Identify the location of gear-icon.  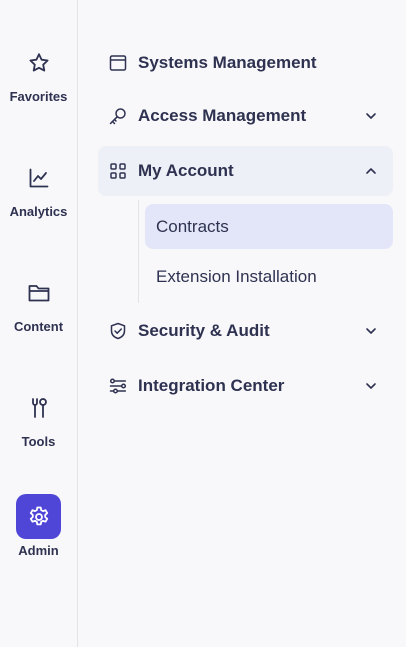
(38, 516).